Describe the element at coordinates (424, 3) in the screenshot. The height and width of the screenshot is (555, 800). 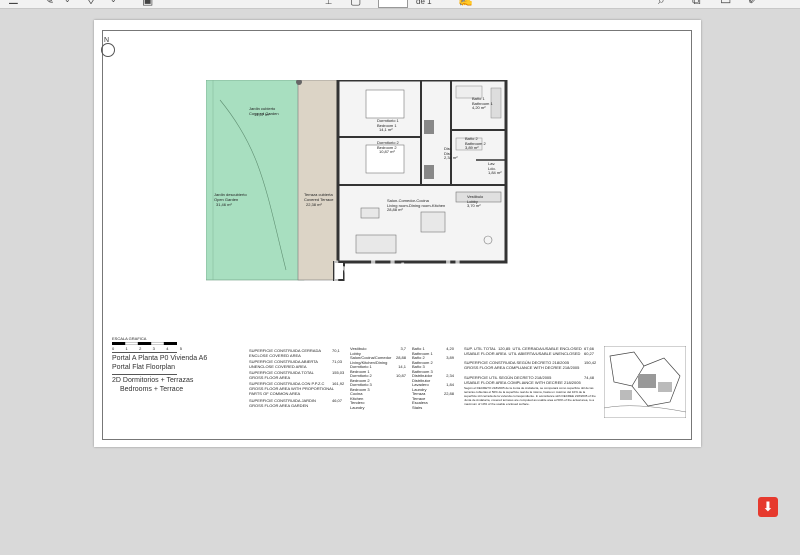
I see `page-count: de 1` at that location.